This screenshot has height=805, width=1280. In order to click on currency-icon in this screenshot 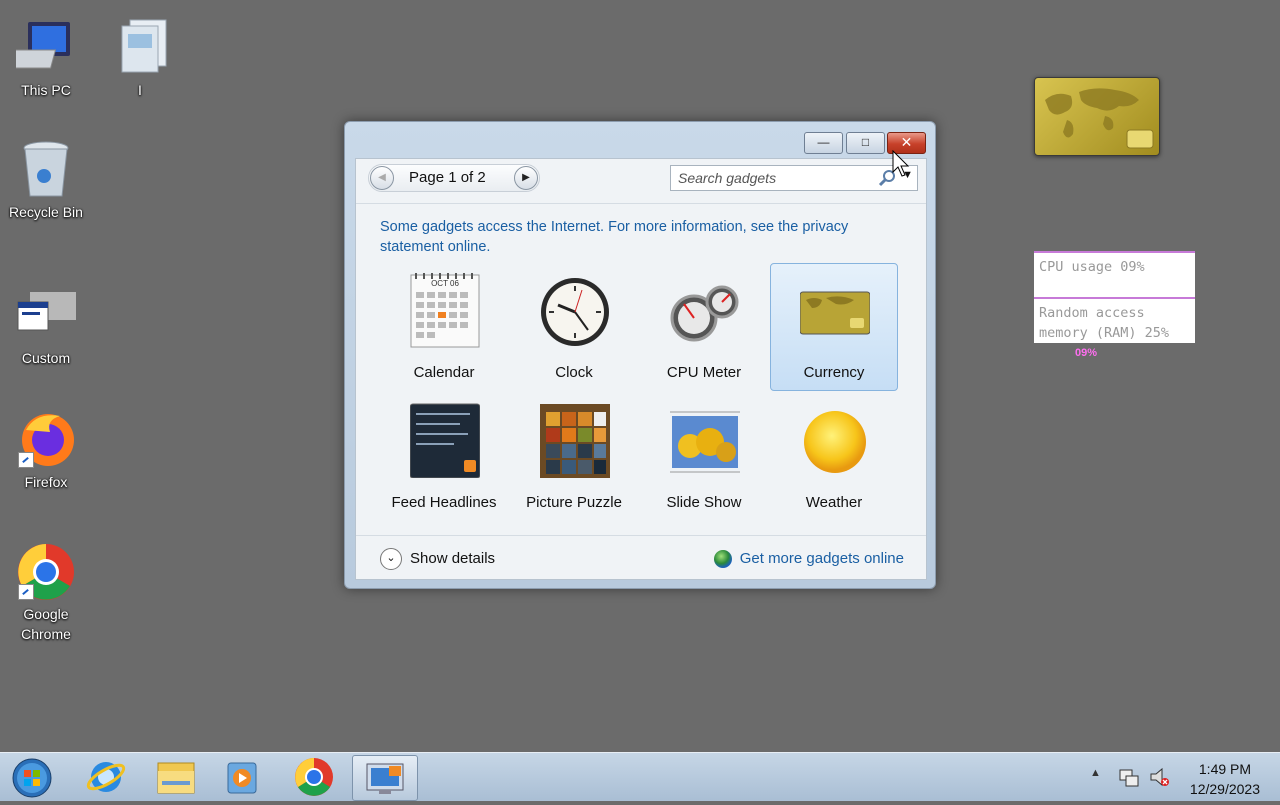, I will do `click(835, 310)`.